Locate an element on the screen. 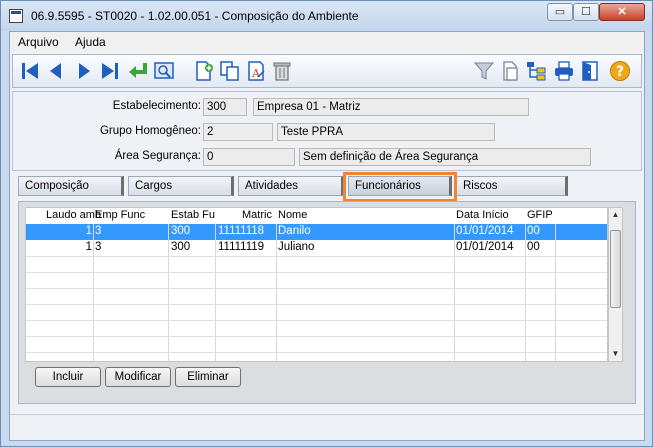 This screenshot has height=447, width=653. column-emp-func: Emp Func is located at coordinates (120, 215).